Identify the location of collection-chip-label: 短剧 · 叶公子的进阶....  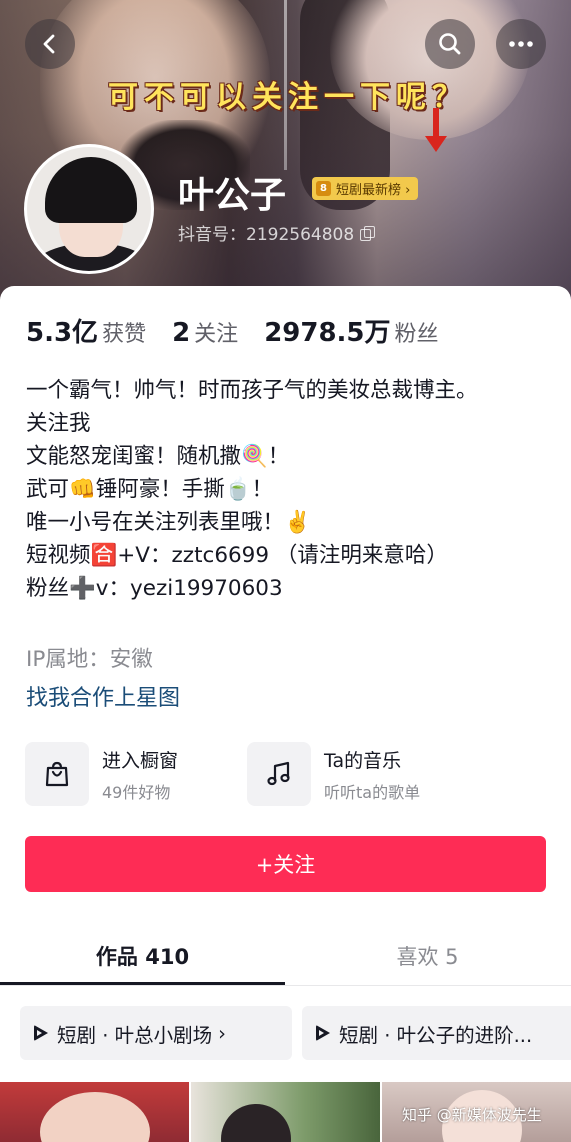
(436, 1035).